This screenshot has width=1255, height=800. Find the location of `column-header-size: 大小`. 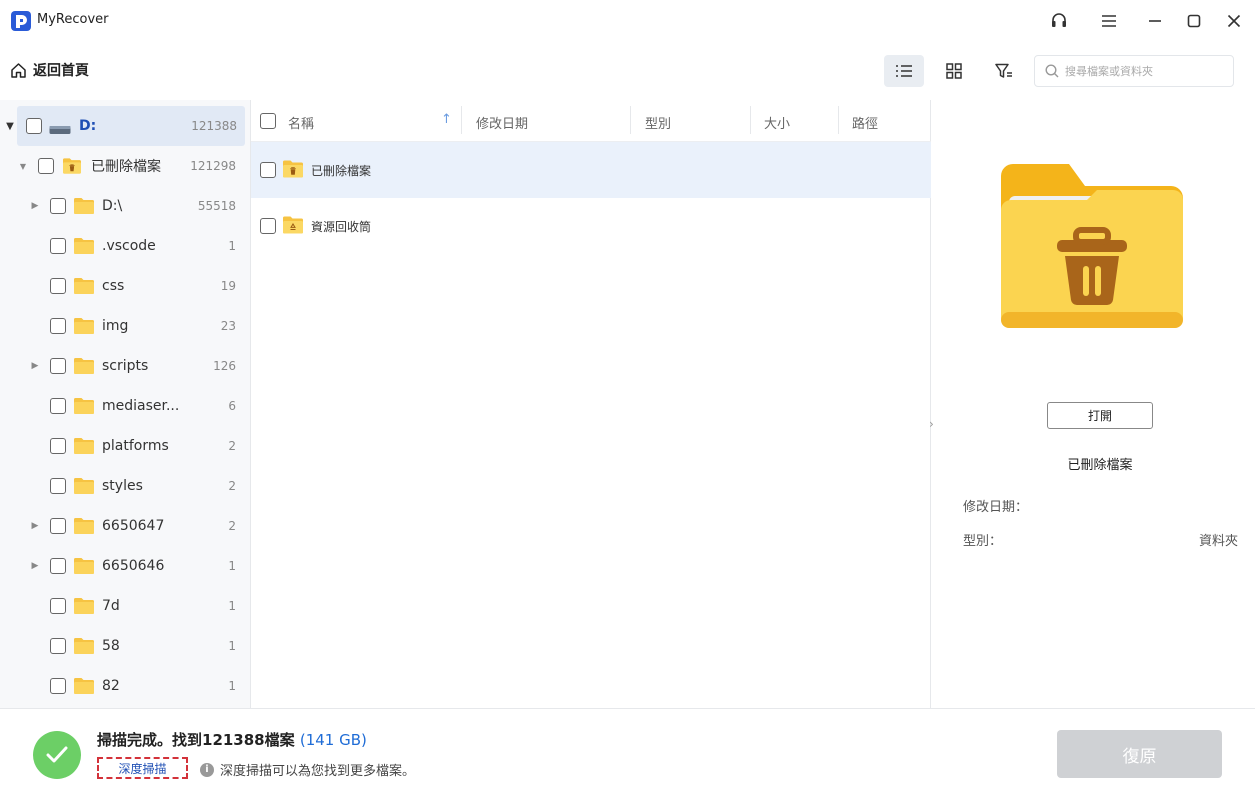

column-header-size: 大小 is located at coordinates (777, 122).